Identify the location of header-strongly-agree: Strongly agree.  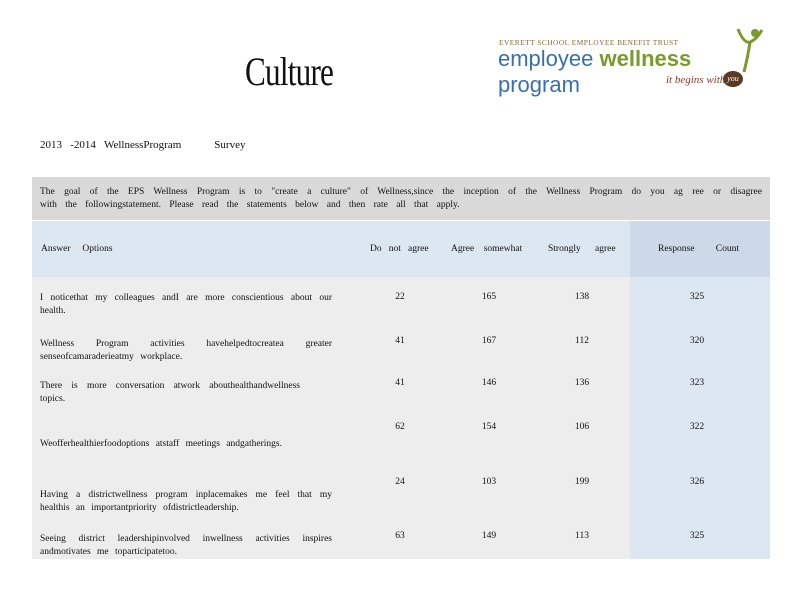
(582, 249).